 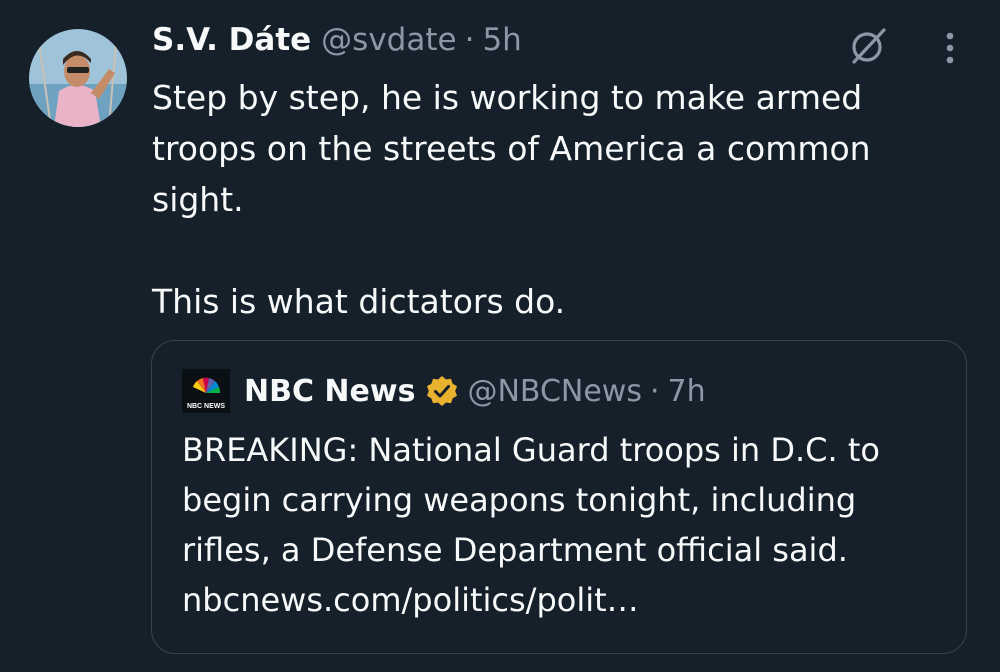 I want to click on tweet-header: S.V. Dáte @svdate · 5h, so click(x=337, y=44).